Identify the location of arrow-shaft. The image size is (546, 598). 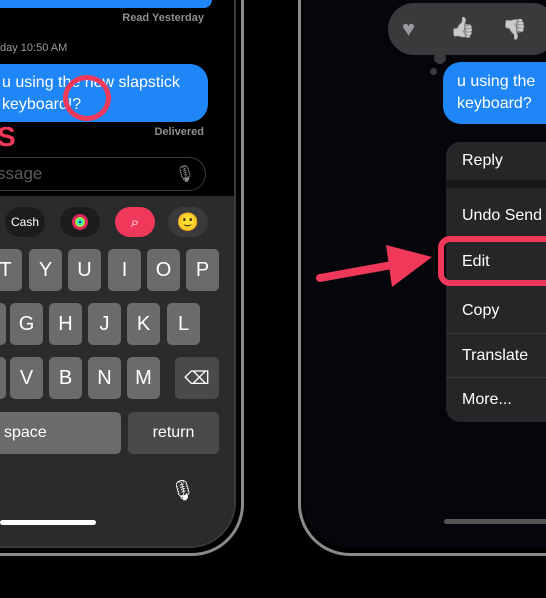
(356, 271).